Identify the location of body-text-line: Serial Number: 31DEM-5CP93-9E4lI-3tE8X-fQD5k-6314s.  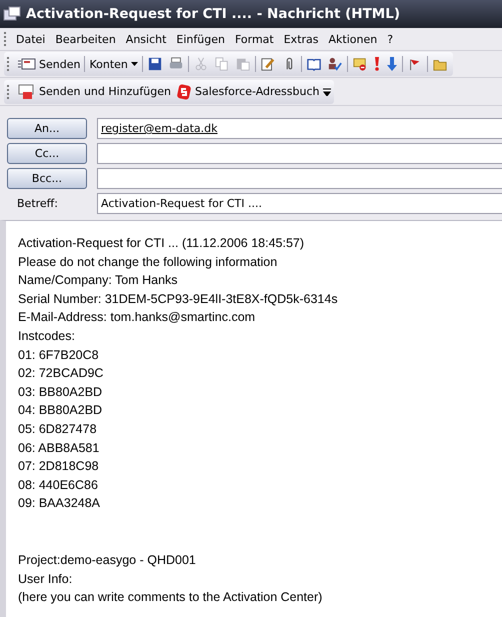
(178, 299).